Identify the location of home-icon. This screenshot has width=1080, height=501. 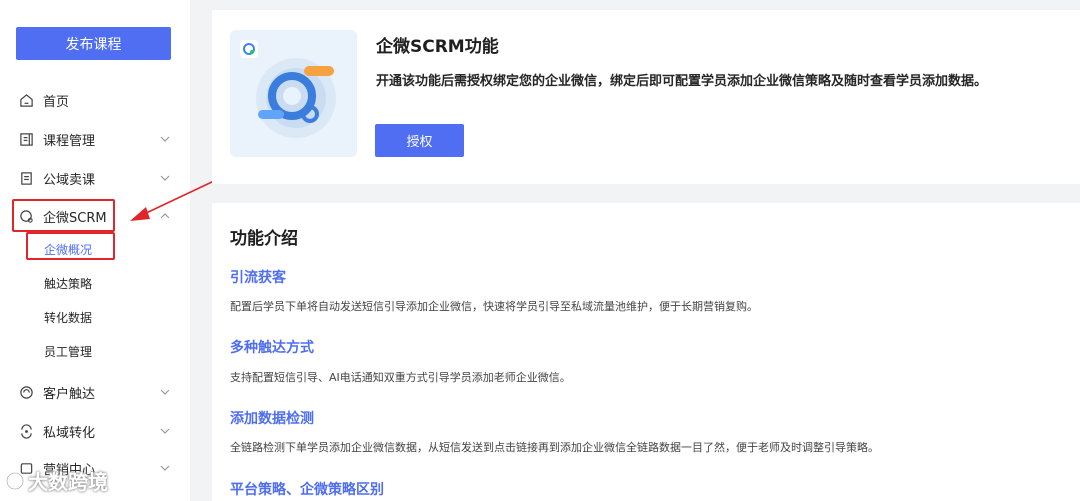
(26, 100).